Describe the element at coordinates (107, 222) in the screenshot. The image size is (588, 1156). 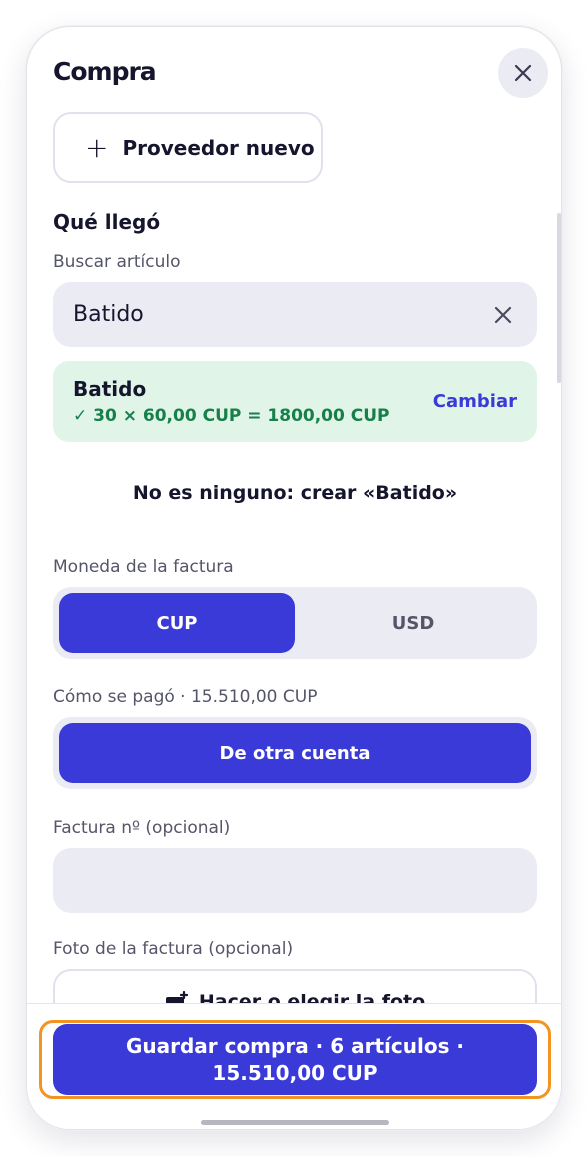
I see `section-title-what-arrived: Qué llegó` at that location.